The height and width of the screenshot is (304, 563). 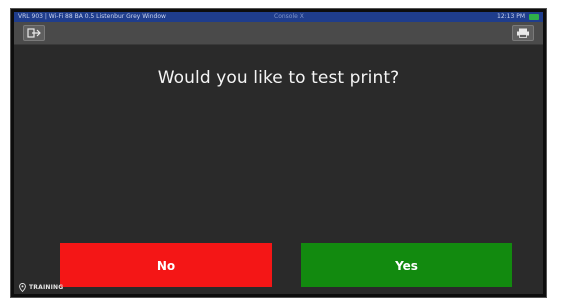 I want to click on exit-button, so click(x=34, y=33).